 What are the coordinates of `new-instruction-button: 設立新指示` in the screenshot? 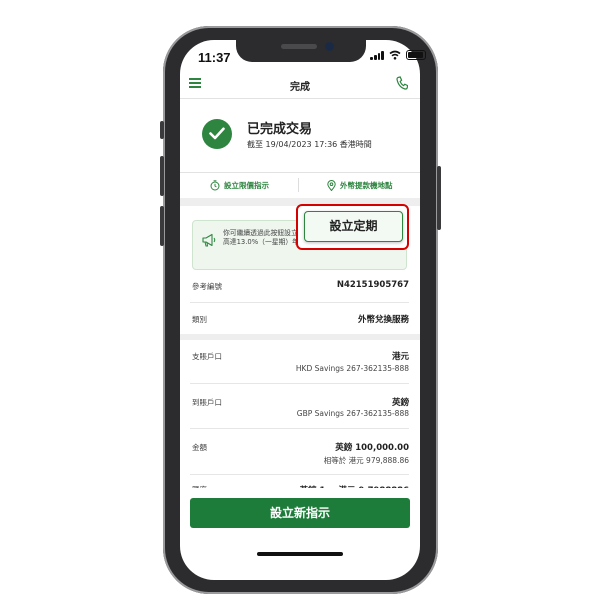 It's located at (300, 513).